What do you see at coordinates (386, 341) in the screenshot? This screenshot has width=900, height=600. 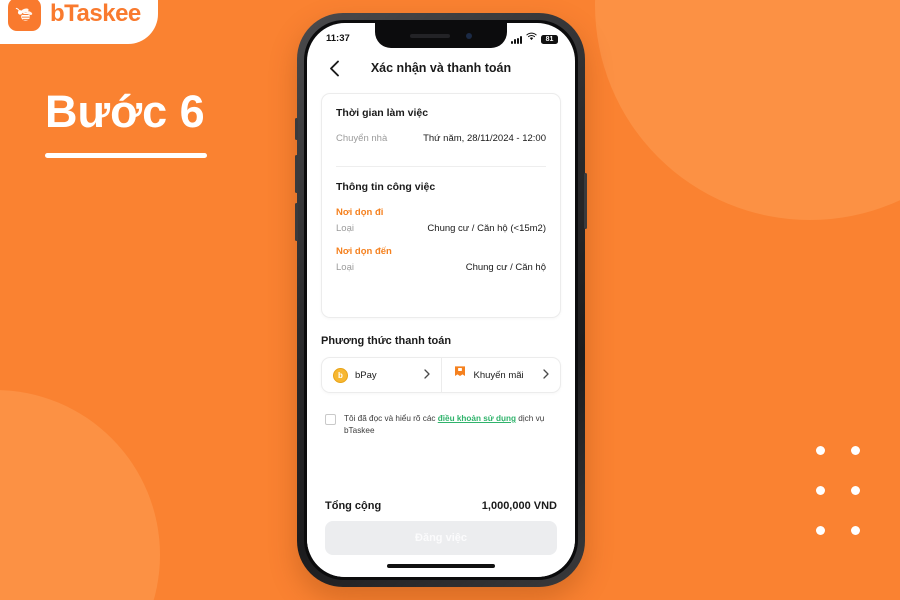 I see `payment-section-title: Phương thức thanh toán` at bounding box center [386, 341].